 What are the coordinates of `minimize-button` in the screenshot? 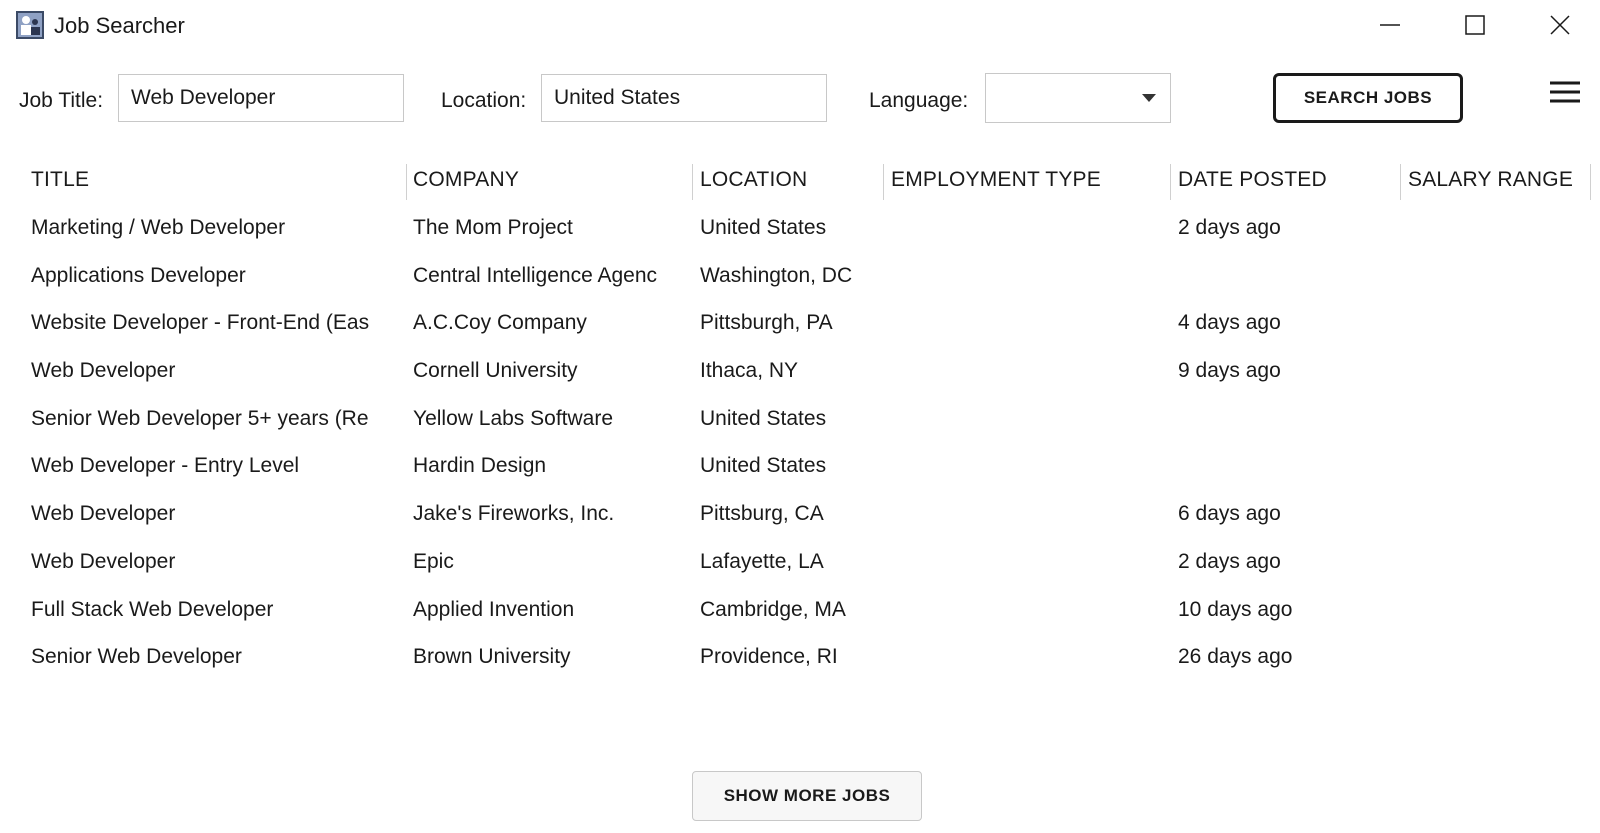 It's located at (1390, 25).